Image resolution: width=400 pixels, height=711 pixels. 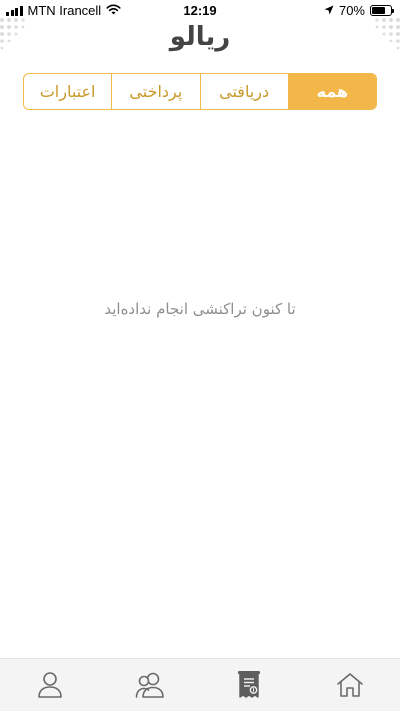 I want to click on transactions-icon, so click(x=249, y=684).